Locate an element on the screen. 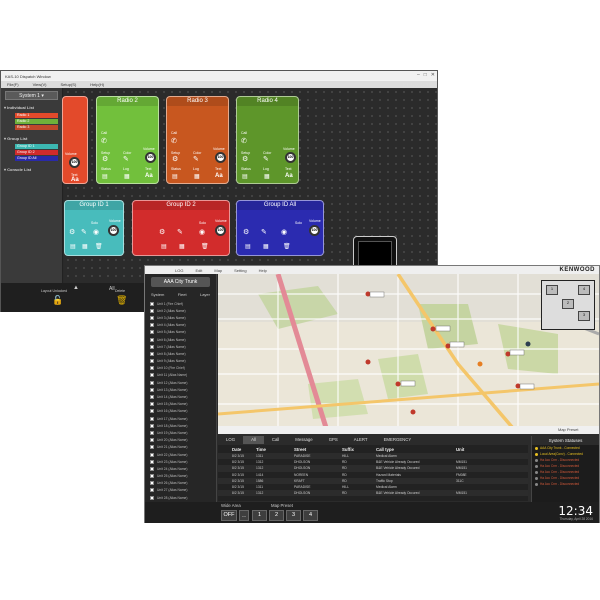  list-item: Unit 21 (Alias Name) is located at coordinates (180, 447).